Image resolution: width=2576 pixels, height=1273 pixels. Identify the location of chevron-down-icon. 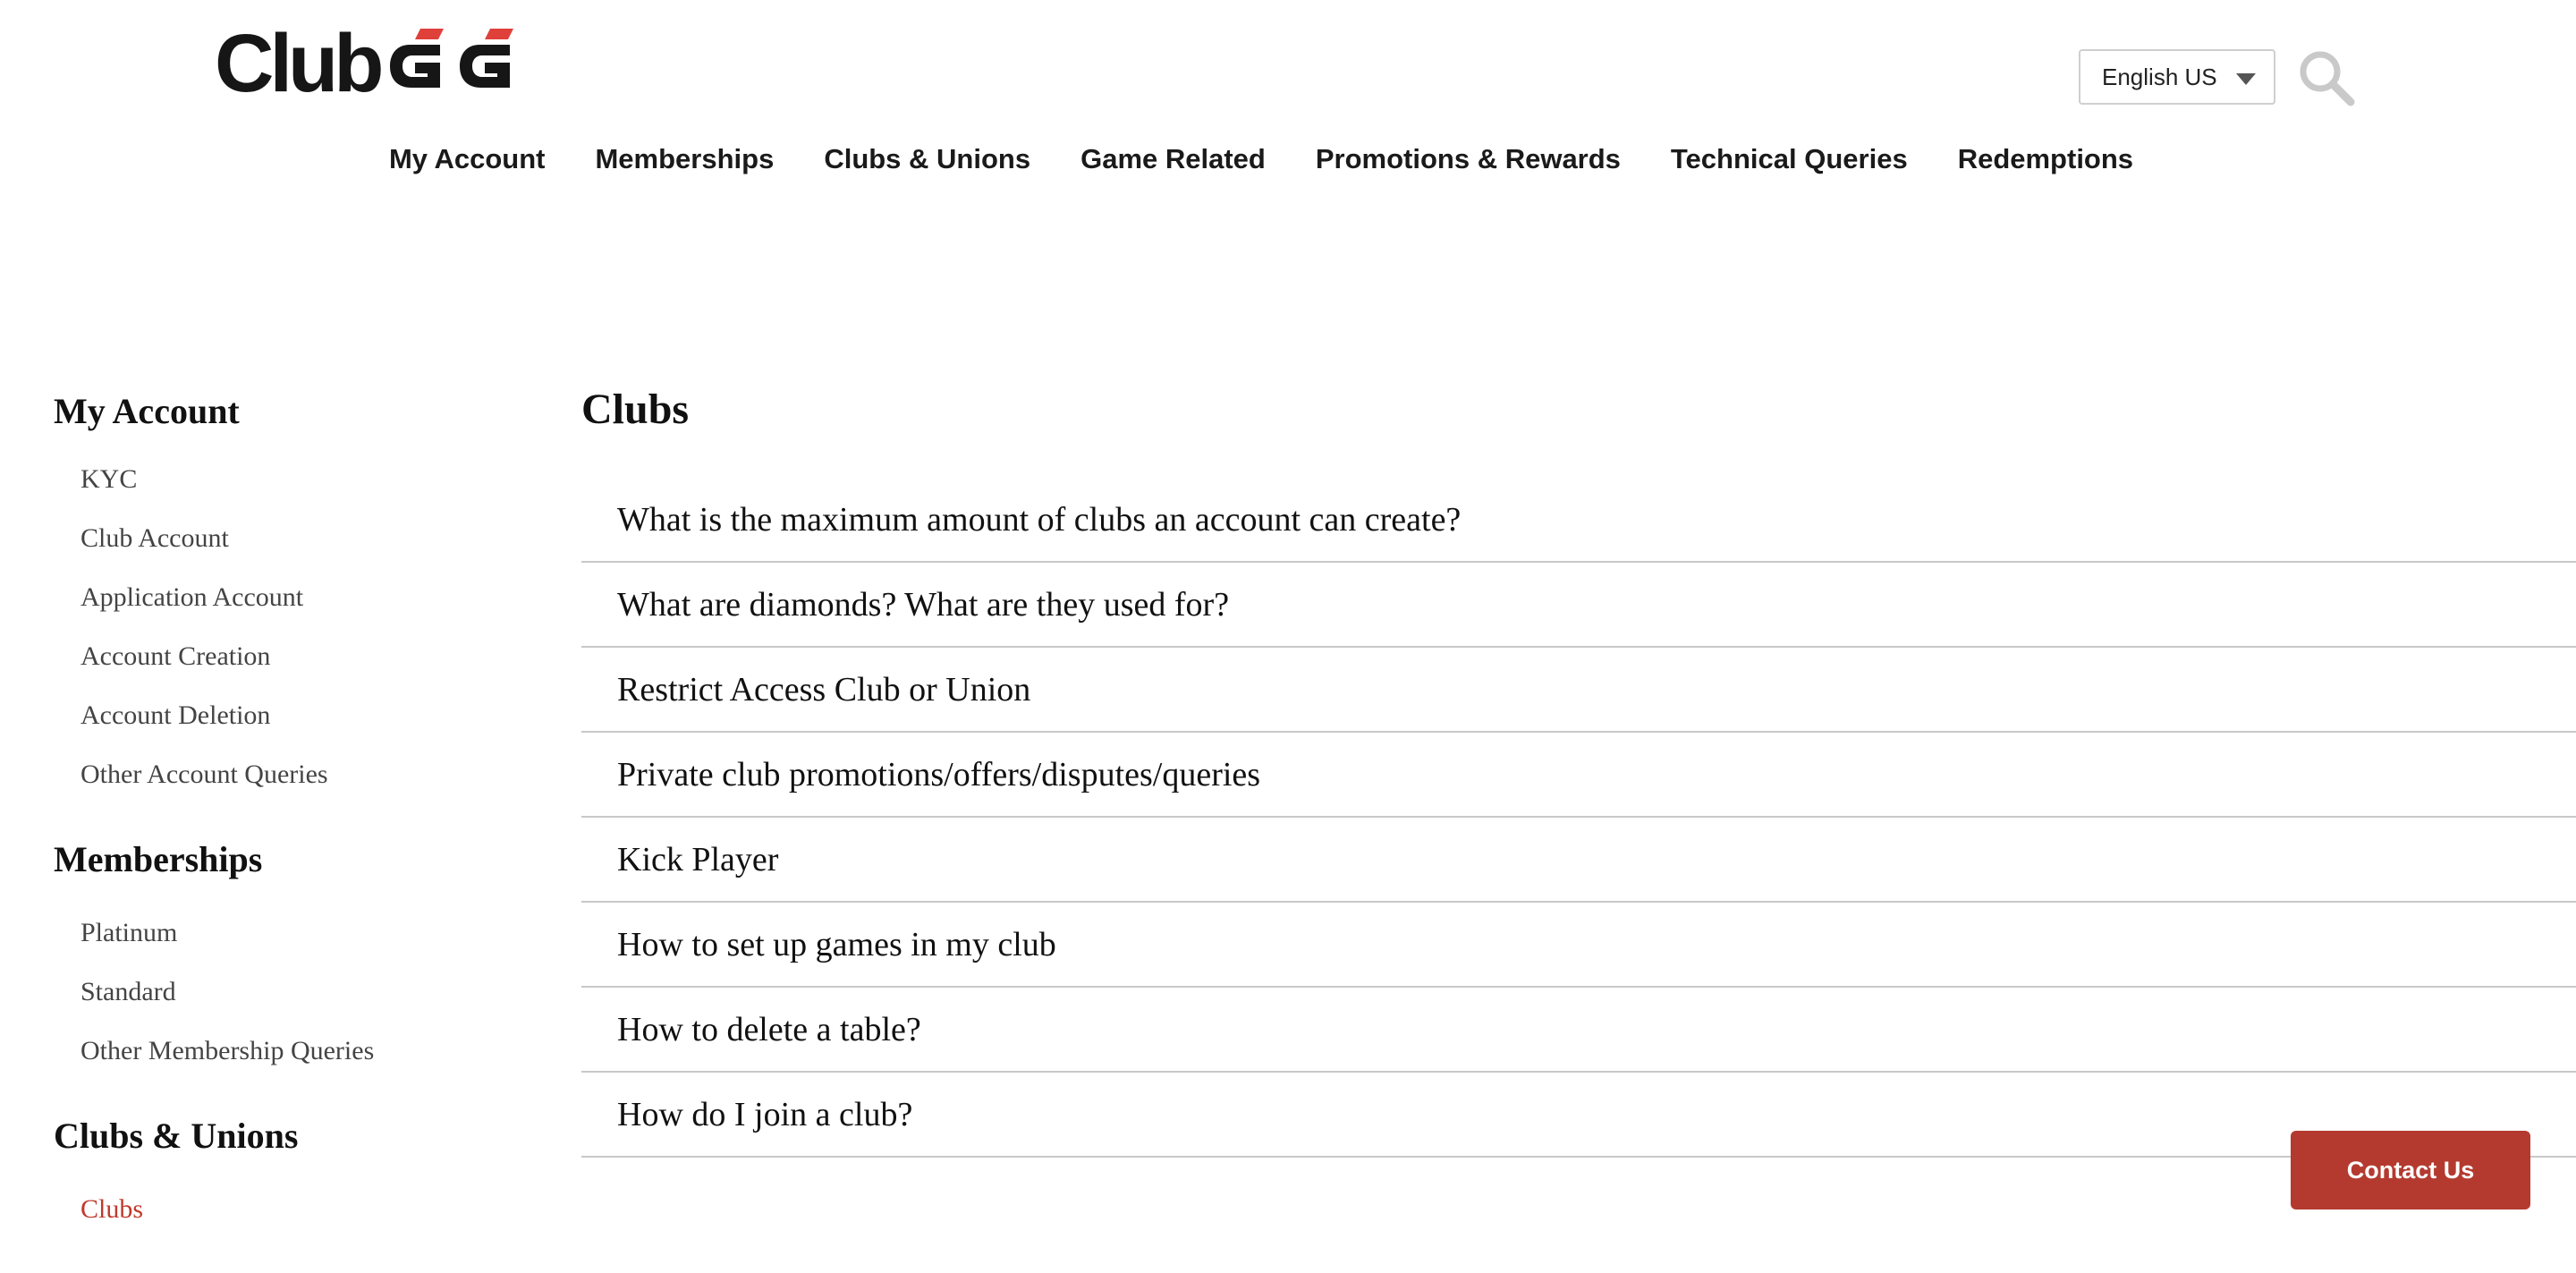
(2246, 79).